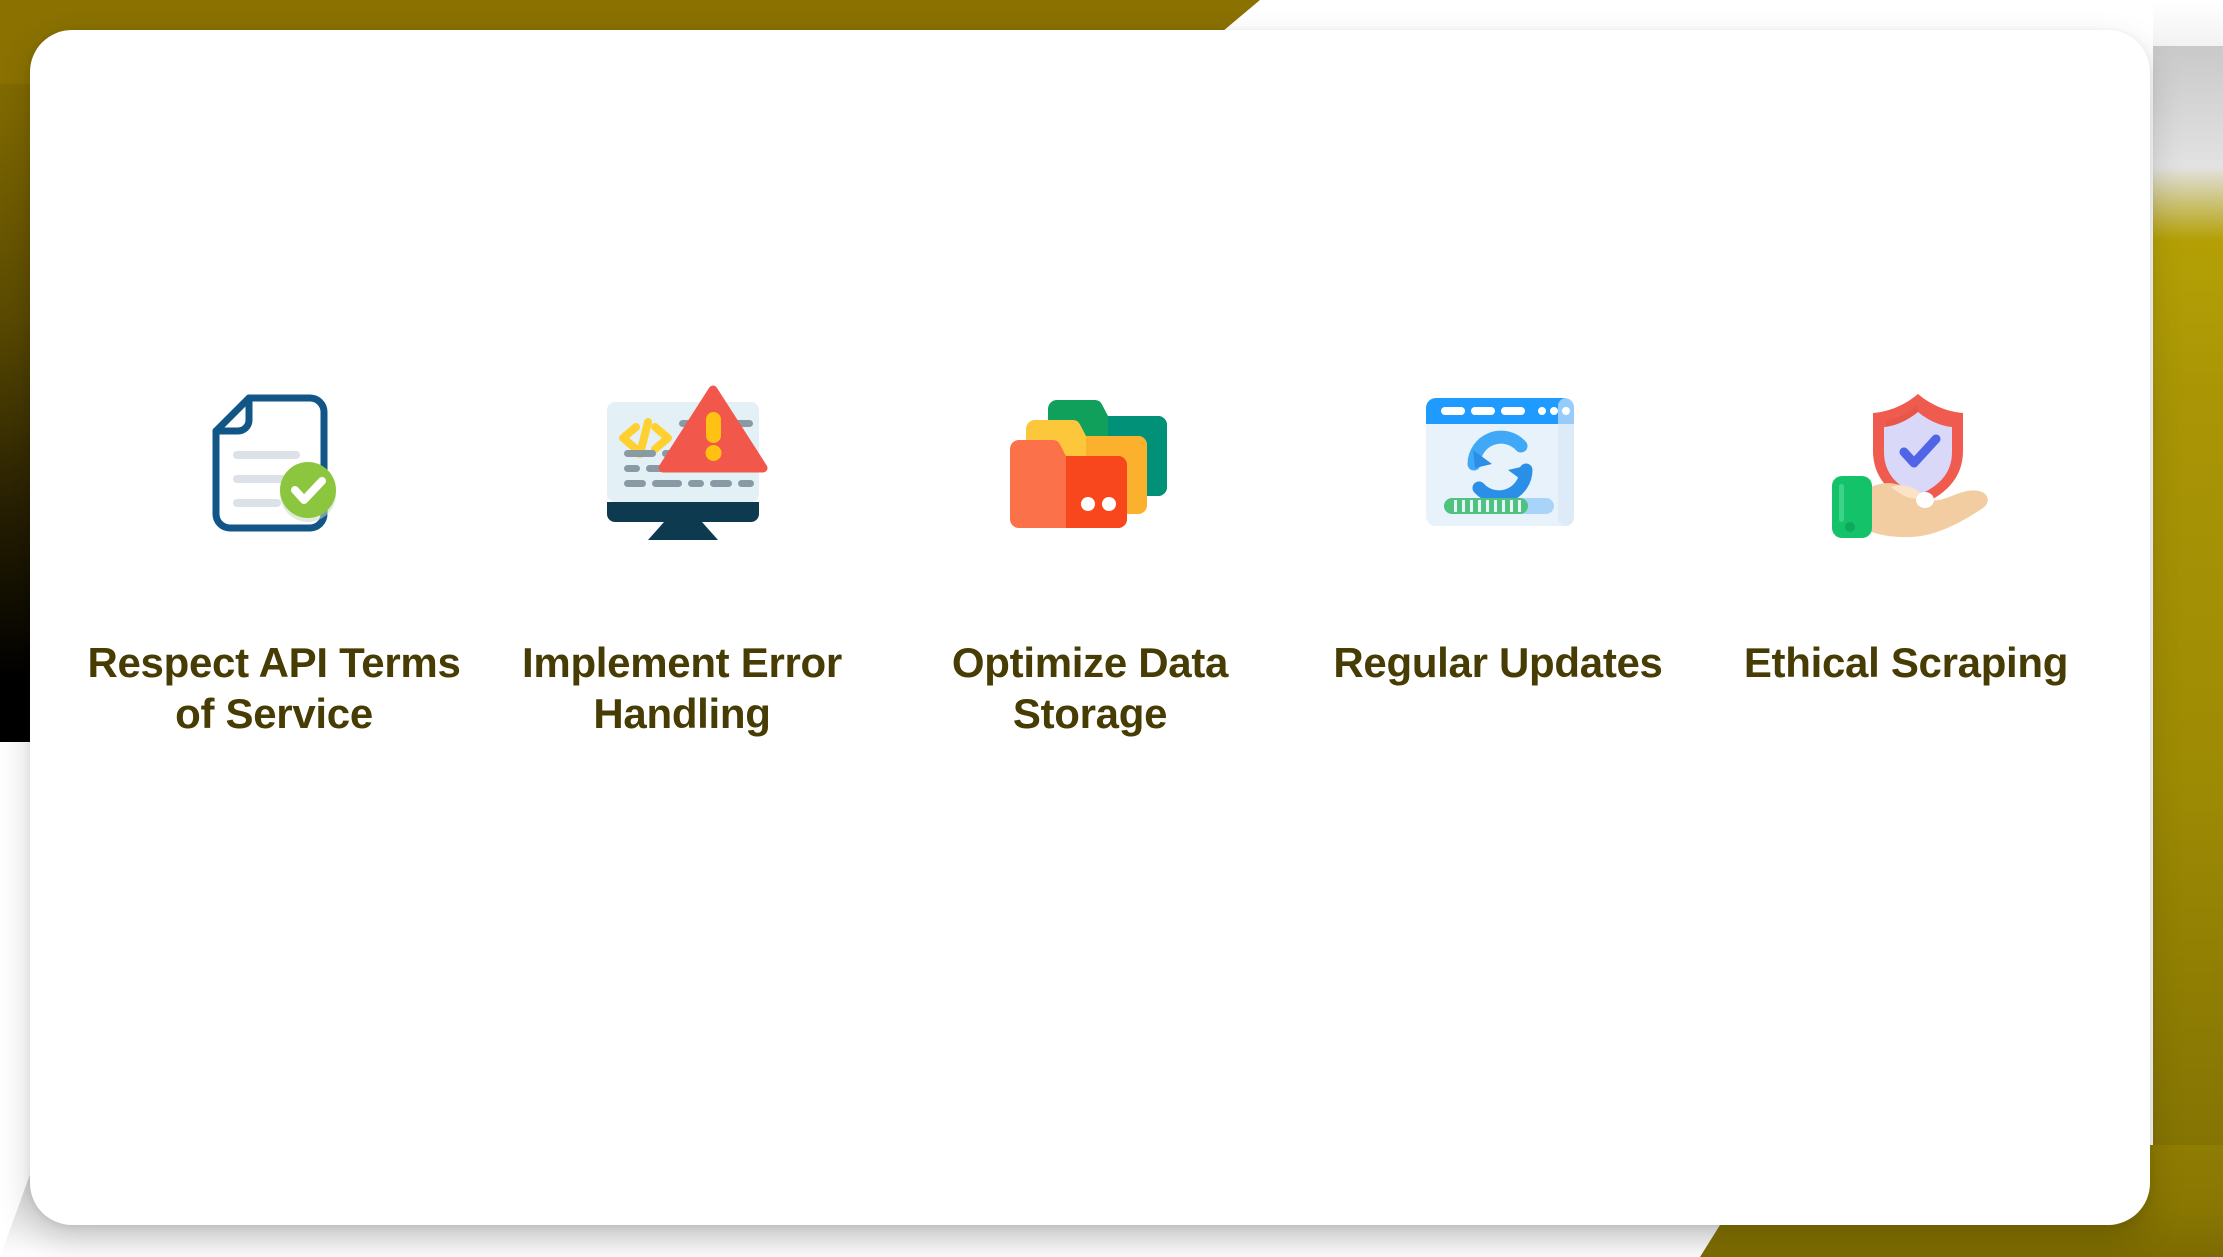 The image size is (2223, 1257). Describe the element at coordinates (274, 462) in the screenshot. I see `document-check-icon` at that location.